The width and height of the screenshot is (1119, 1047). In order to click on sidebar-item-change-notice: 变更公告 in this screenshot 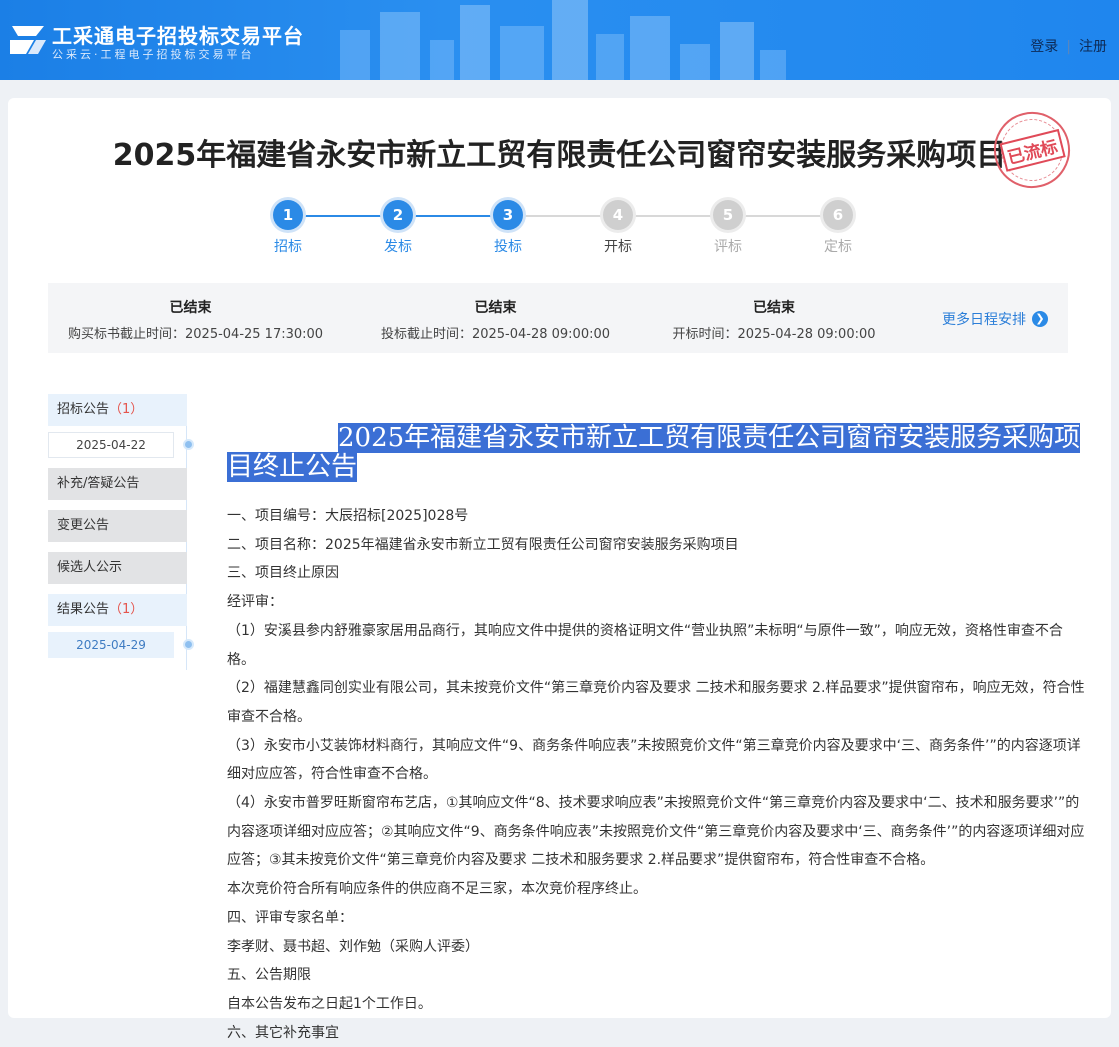, I will do `click(117, 526)`.